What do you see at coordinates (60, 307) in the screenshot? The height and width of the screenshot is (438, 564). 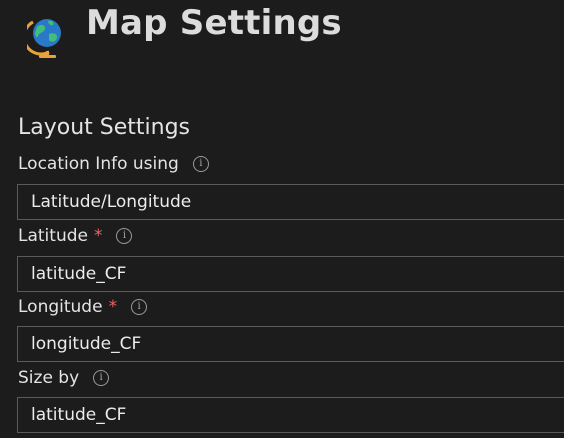 I see `longitude-label: Longitude` at bounding box center [60, 307].